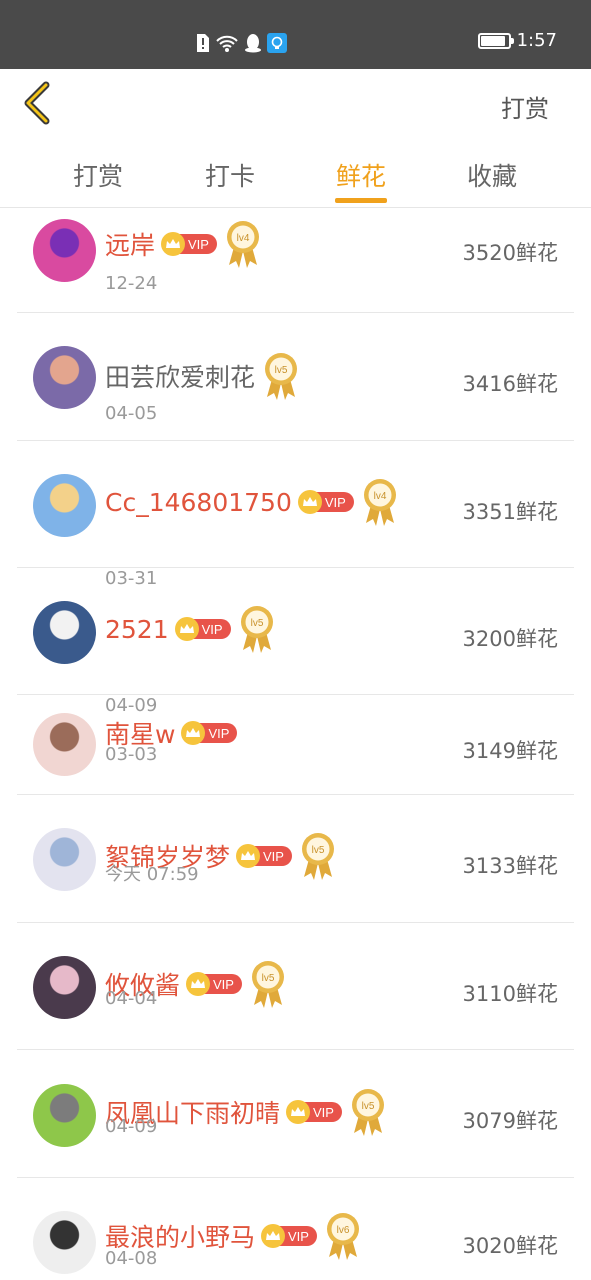 The width and height of the screenshot is (591, 1280). I want to click on flower-count: 3110鲜花, so click(510, 994).